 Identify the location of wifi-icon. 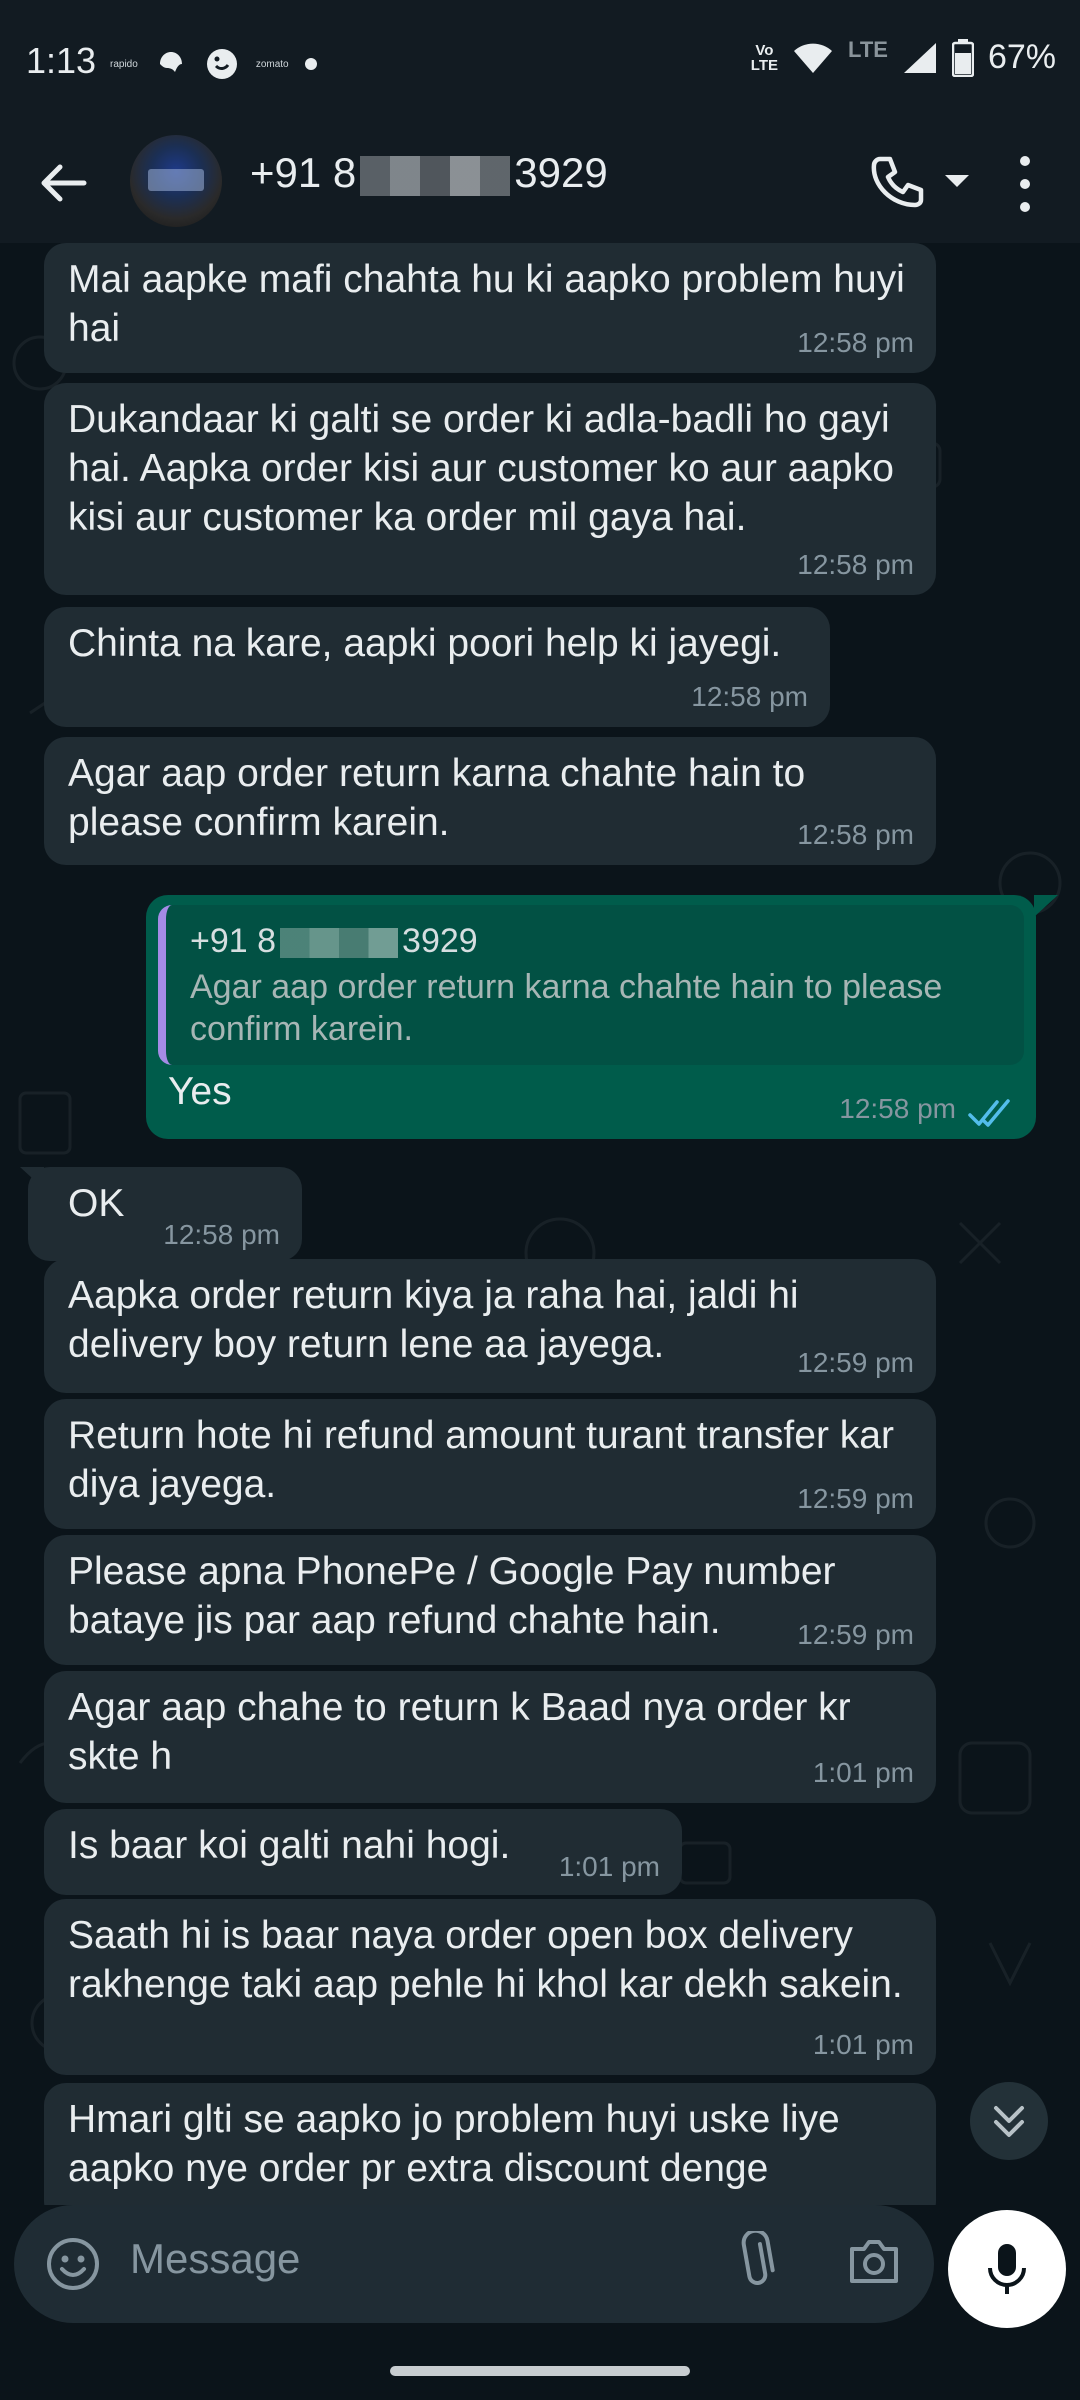
(813, 58).